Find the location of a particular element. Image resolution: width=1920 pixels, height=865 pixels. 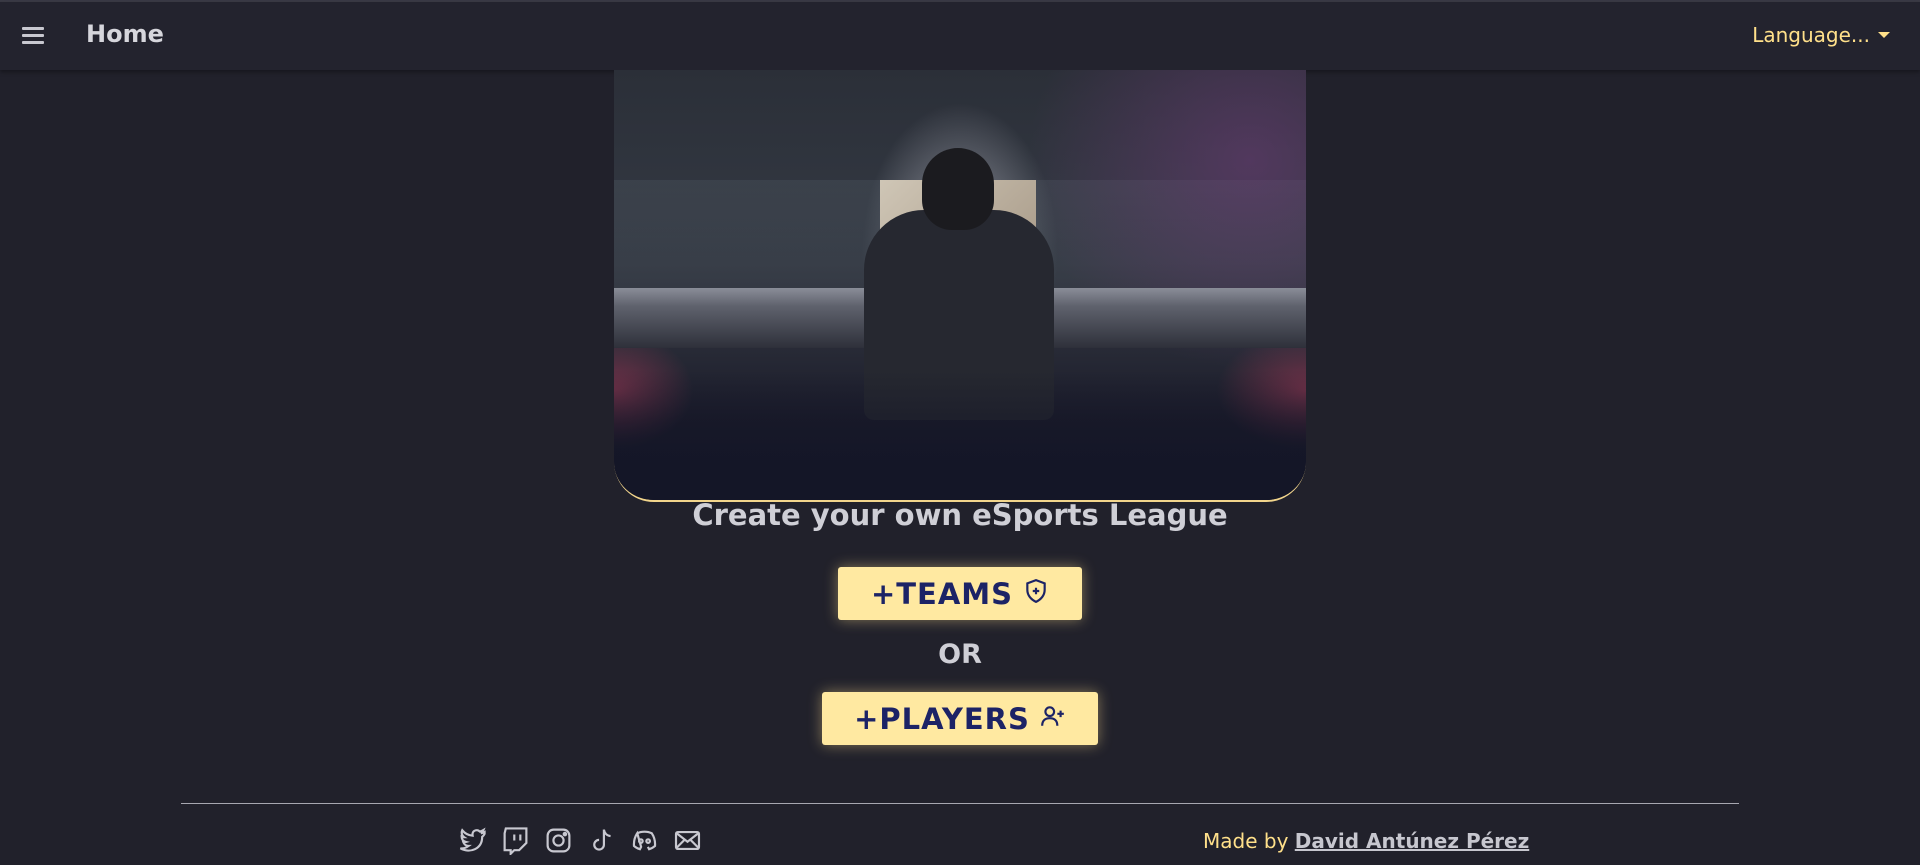

menu-icon is located at coordinates (33, 36).